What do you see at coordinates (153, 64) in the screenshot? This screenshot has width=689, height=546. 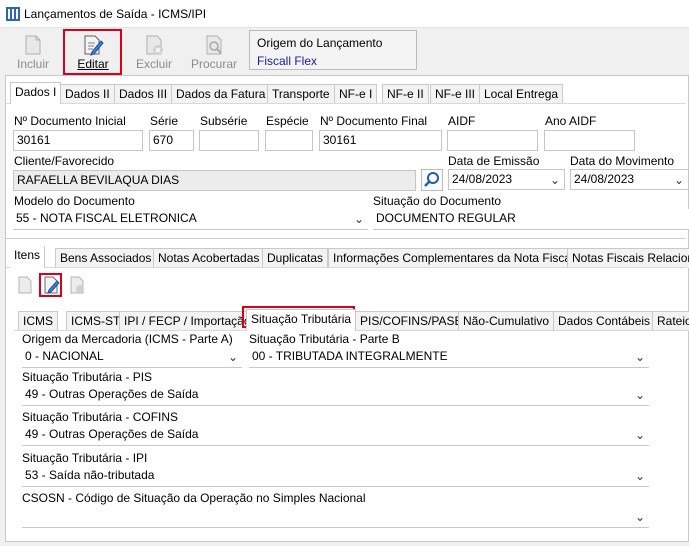 I see `excluir-label: Excluir` at bounding box center [153, 64].